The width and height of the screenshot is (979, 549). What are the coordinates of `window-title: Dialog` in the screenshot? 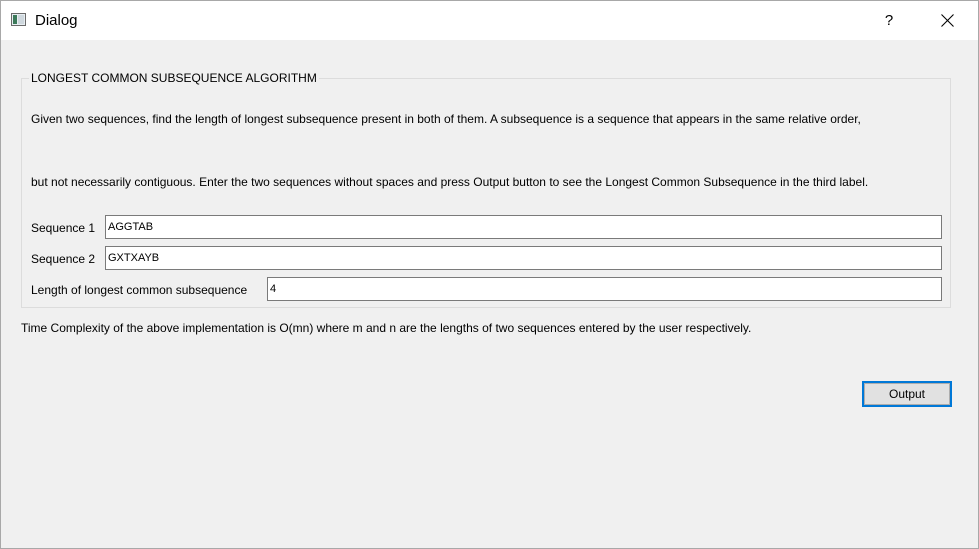 It's located at (56, 20).